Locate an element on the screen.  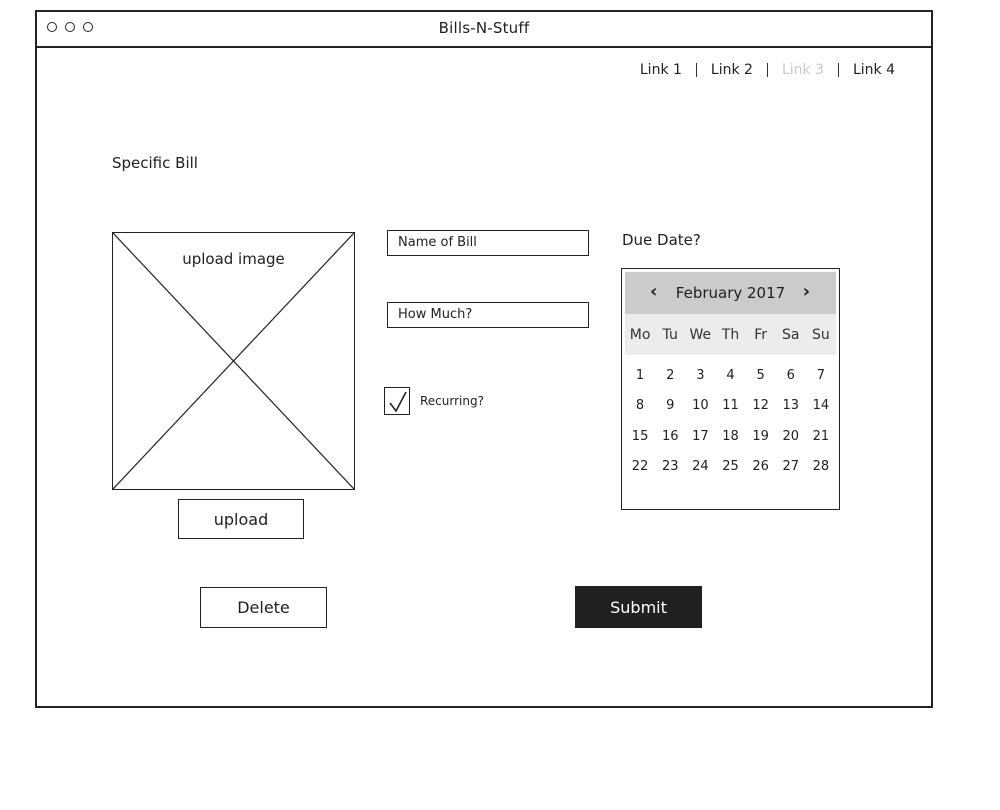
chevron-right-icon: › is located at coordinates (806, 291).